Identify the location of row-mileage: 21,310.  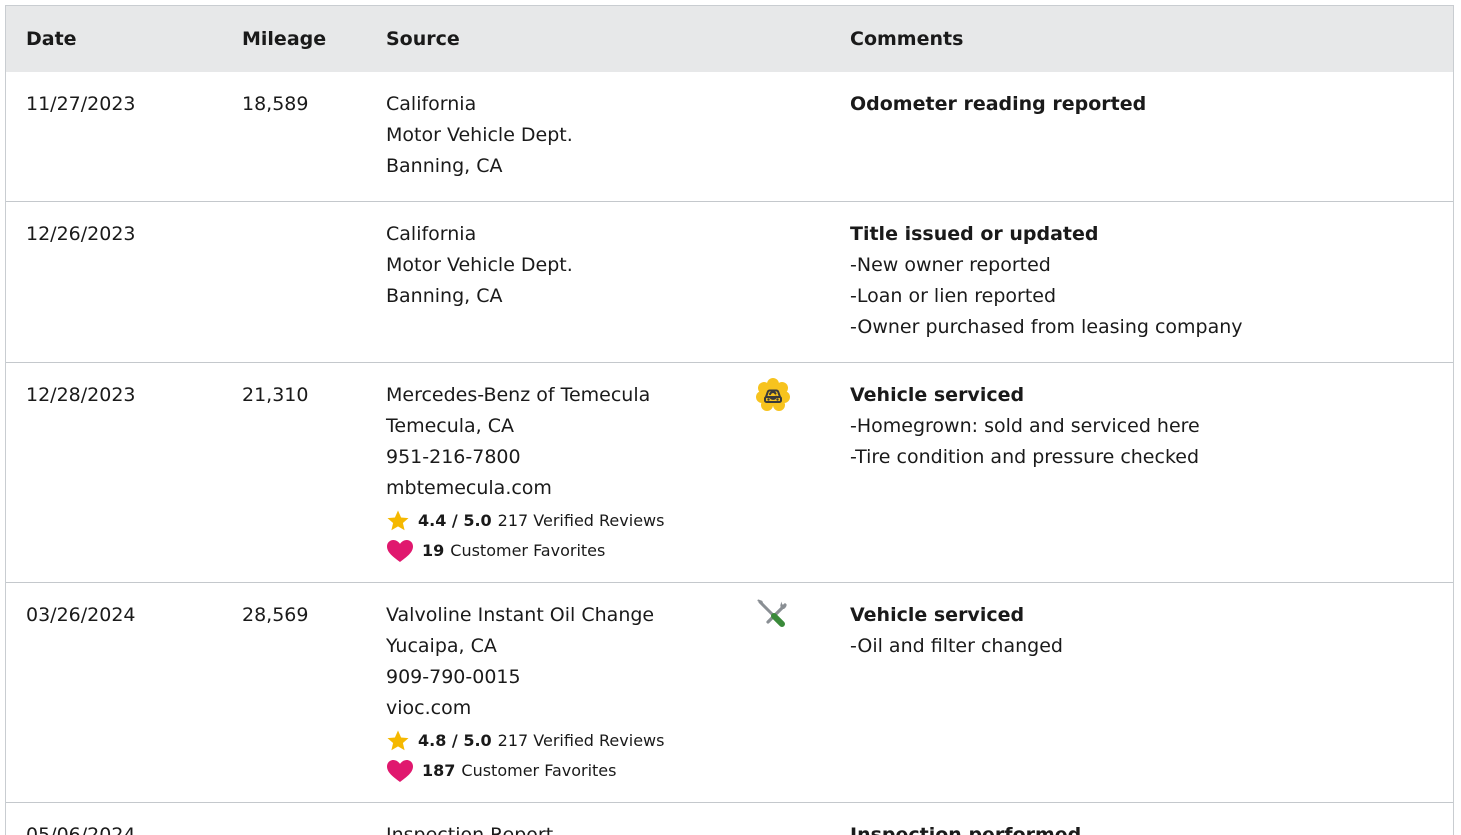
(294, 473).